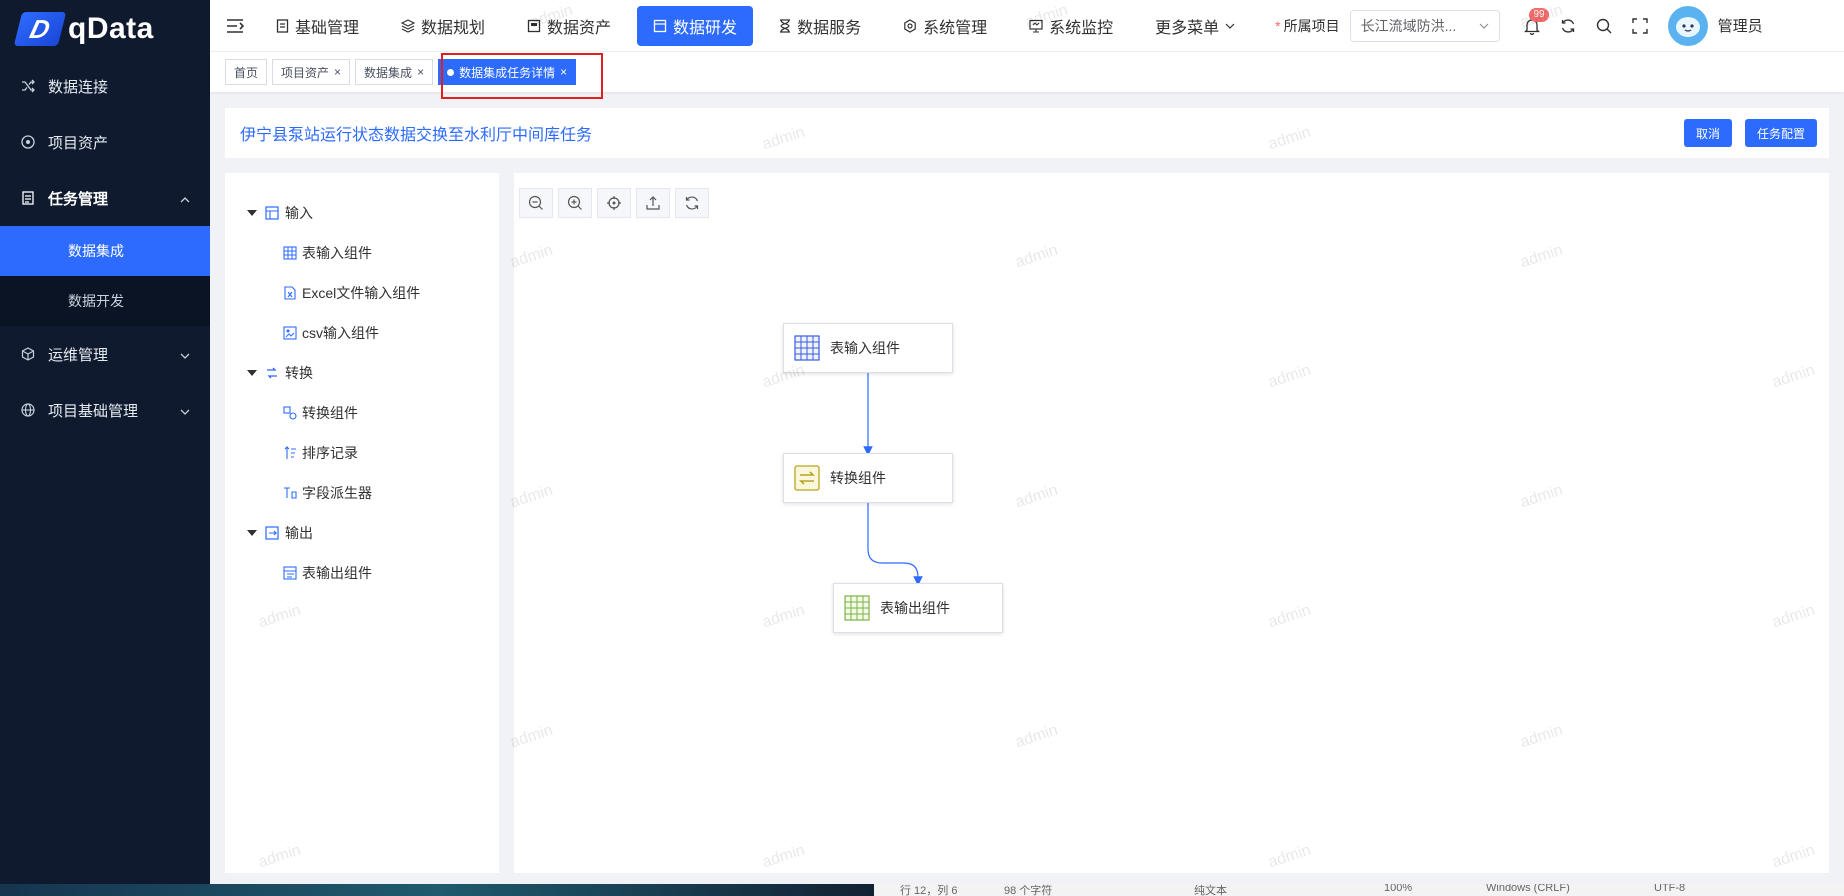  I want to click on chevron-down-icon, so click(1230, 26).